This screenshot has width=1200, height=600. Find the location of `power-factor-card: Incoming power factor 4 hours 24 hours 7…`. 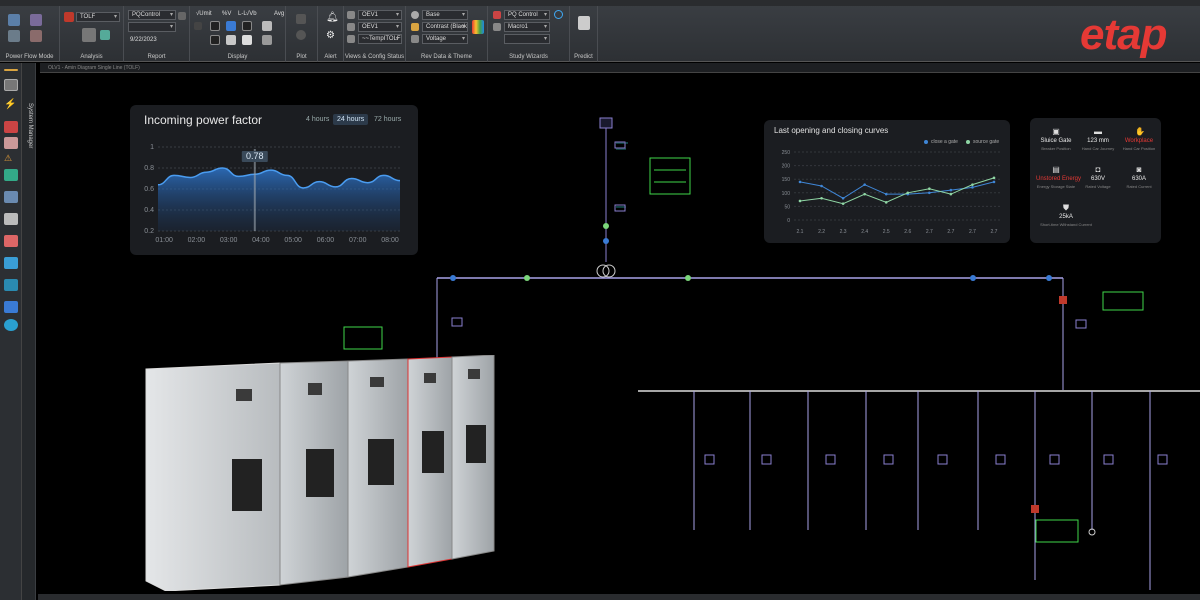

power-factor-card: Incoming power factor 4 hours 24 hours 7… is located at coordinates (274, 180).